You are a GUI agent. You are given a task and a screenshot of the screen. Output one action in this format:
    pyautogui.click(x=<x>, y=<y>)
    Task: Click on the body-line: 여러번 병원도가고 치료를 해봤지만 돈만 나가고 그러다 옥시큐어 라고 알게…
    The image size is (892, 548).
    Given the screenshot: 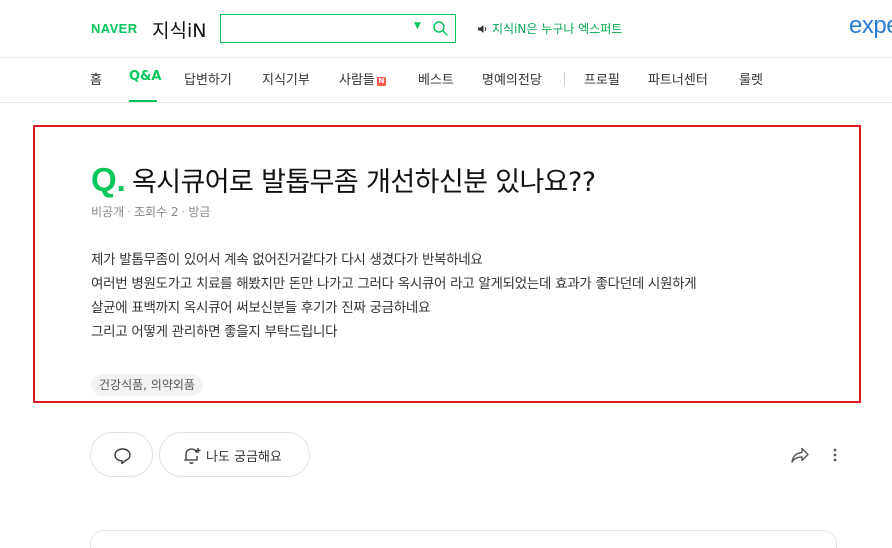 What is the action you would take?
    pyautogui.click(x=394, y=284)
    